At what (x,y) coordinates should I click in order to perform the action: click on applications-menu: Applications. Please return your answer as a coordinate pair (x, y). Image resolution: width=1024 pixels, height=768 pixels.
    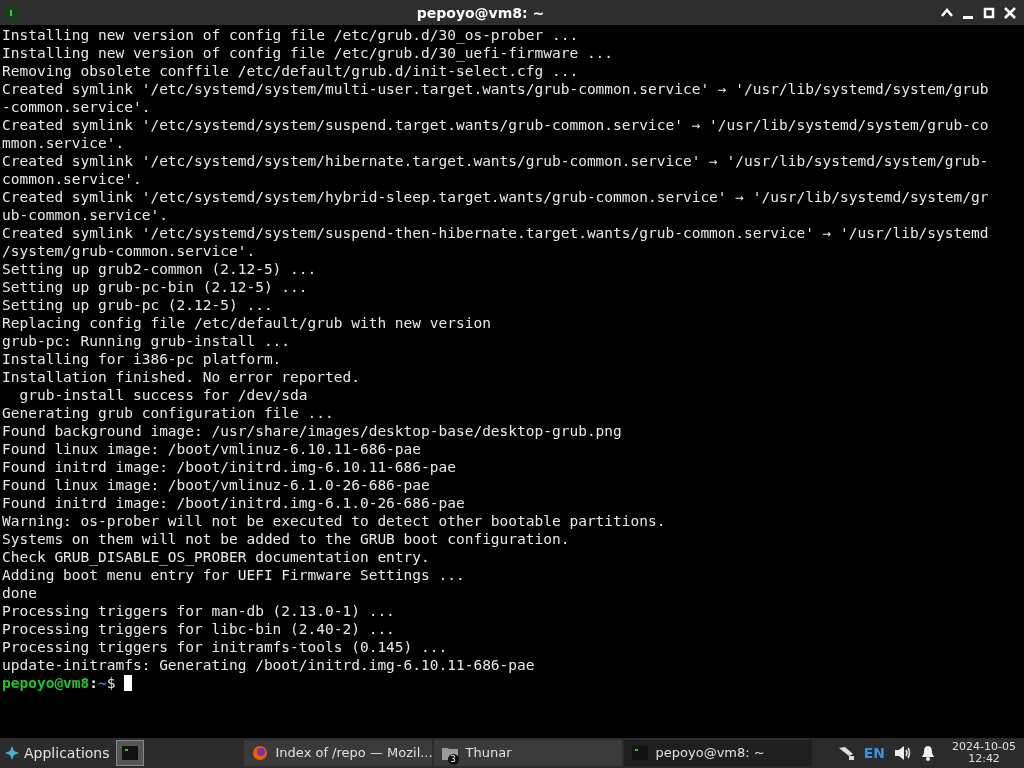
    Looking at the image, I should click on (57, 753).